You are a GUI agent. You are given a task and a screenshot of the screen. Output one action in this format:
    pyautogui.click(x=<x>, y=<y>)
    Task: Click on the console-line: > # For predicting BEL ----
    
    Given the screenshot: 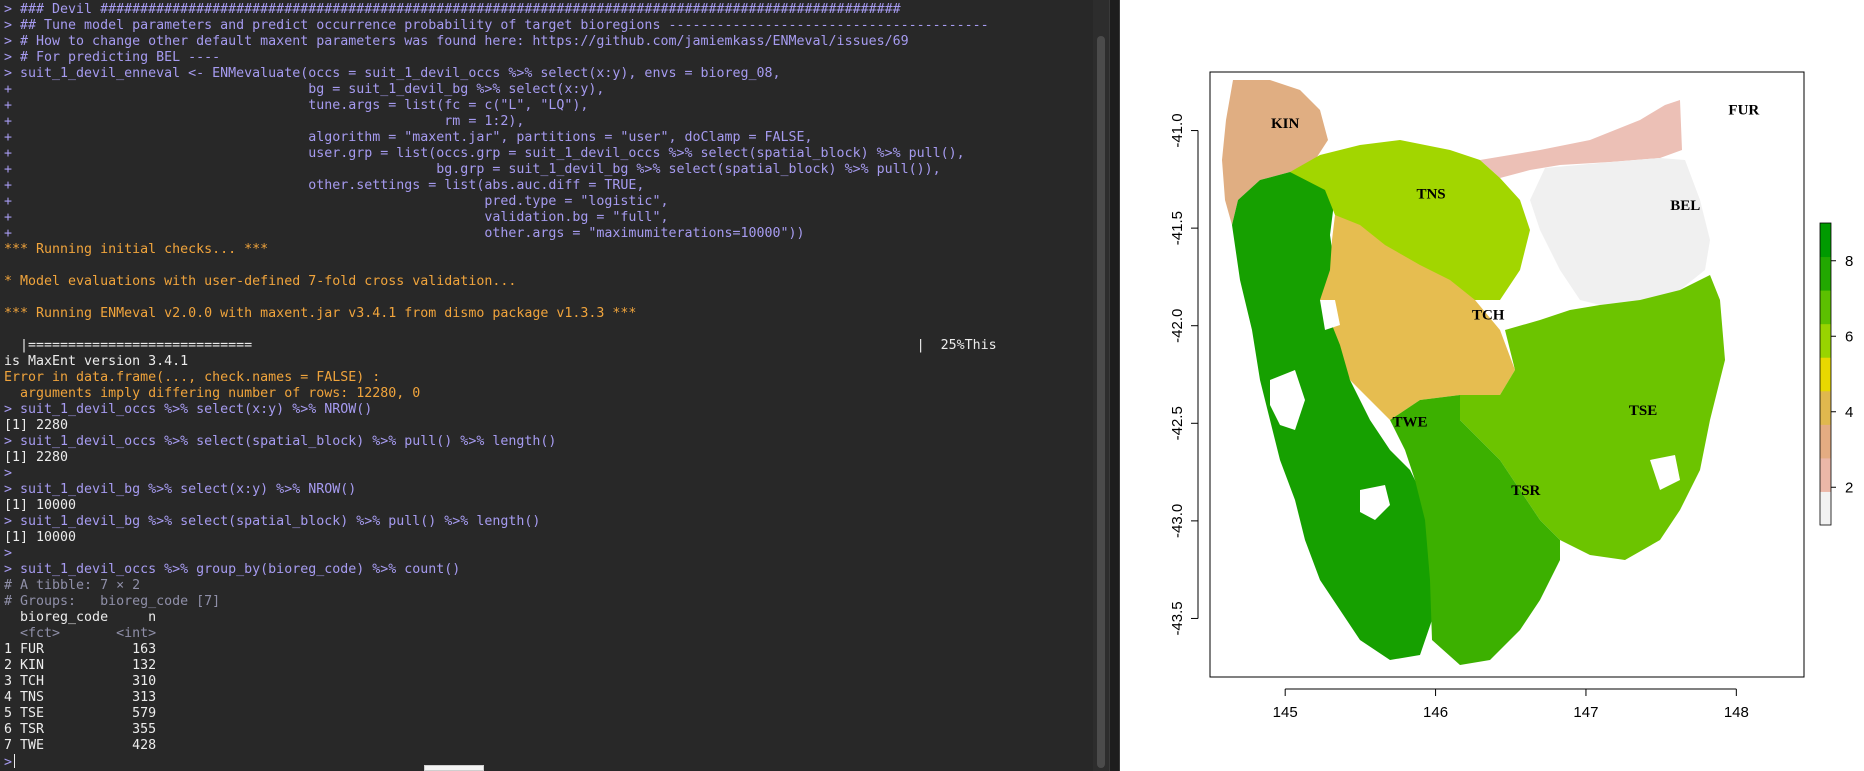 What is the action you would take?
    pyautogui.click(x=112, y=57)
    